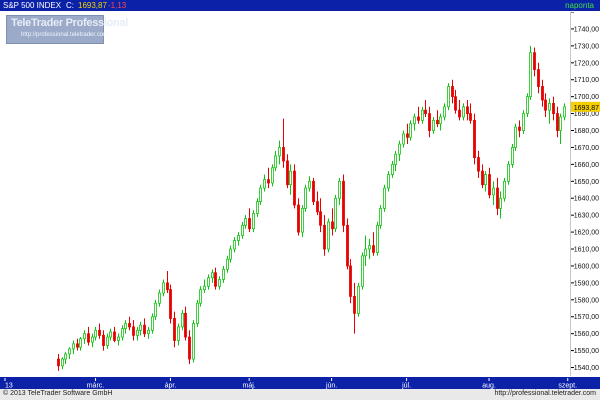  I want to click on y-tick-label: 1580,00, so click(586, 300).